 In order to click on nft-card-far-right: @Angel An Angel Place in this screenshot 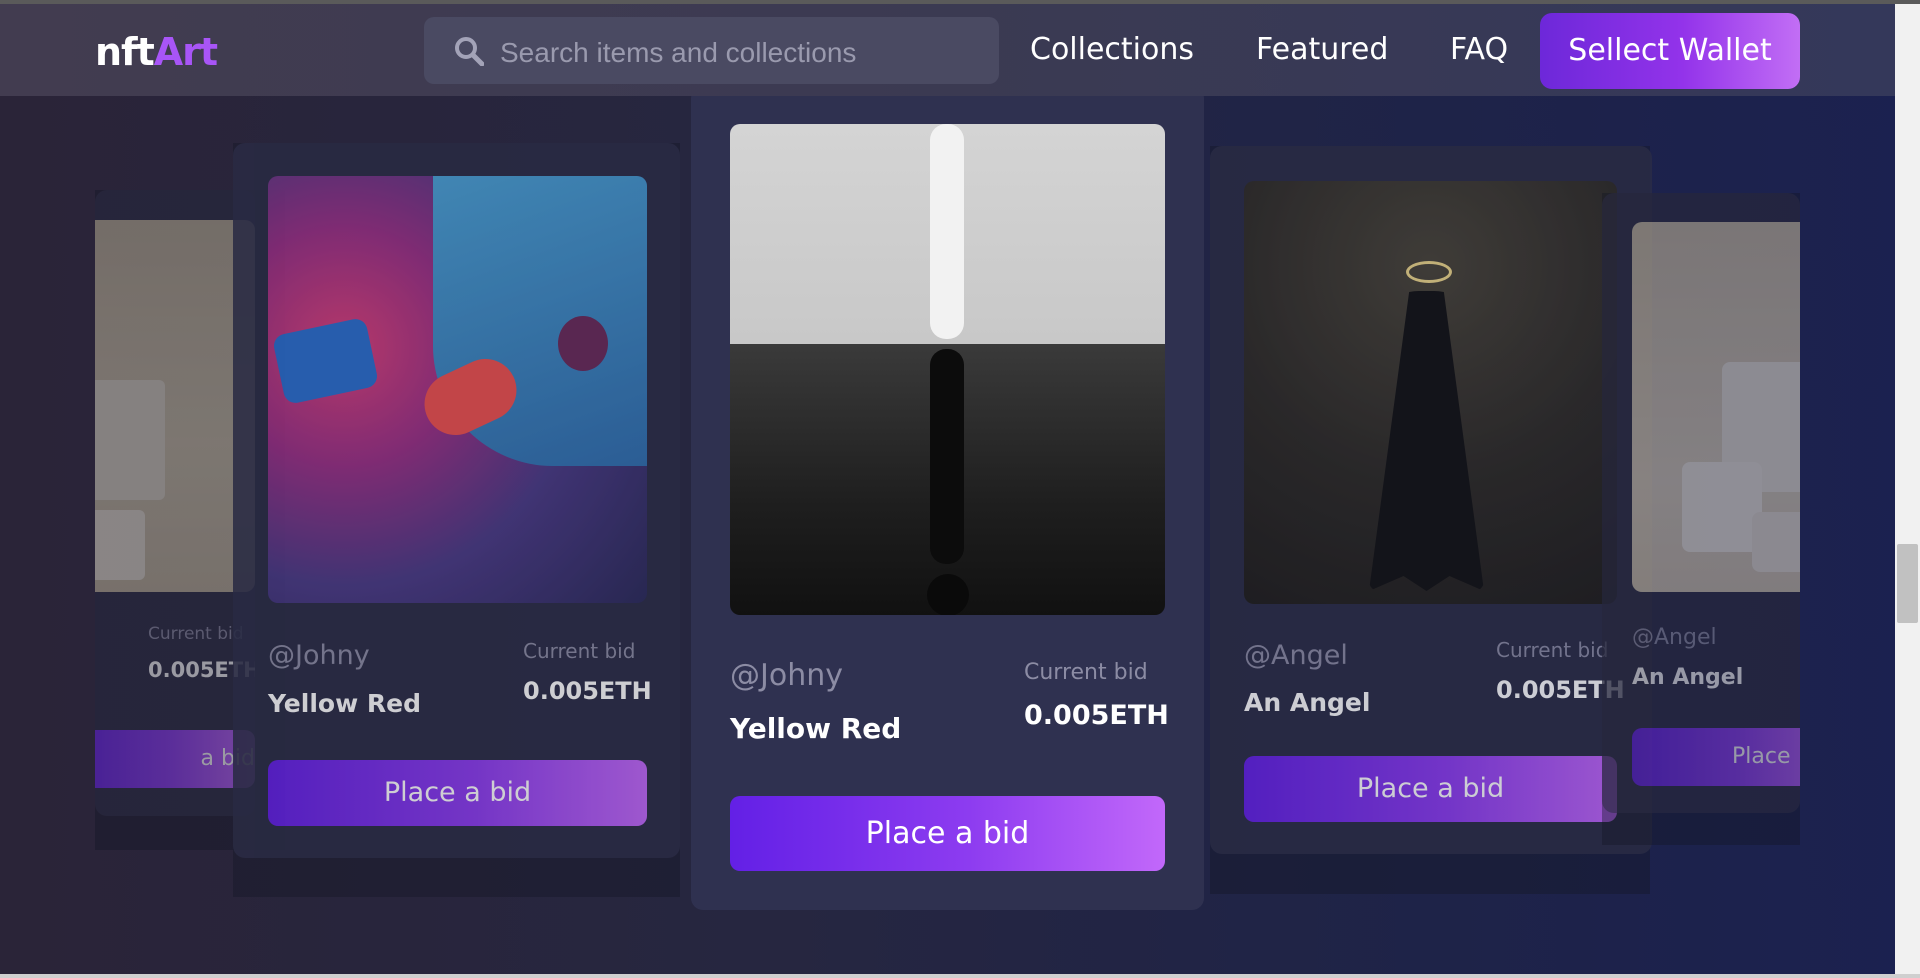, I will do `click(1701, 503)`.